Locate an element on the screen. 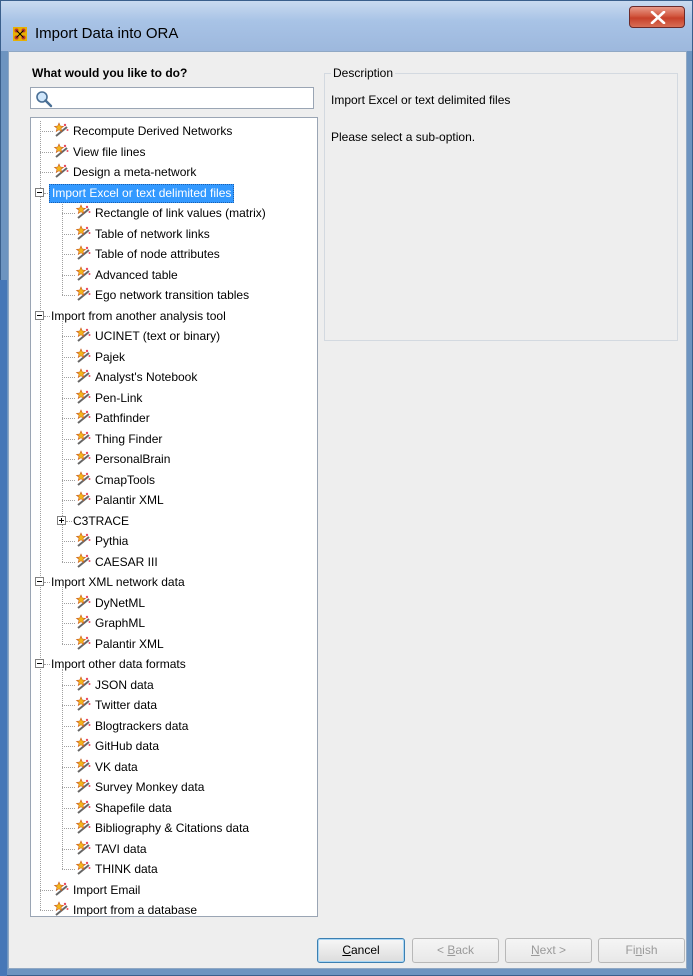 This screenshot has height=976, width=693. tree-item: Thing Finder is located at coordinates (174, 439).